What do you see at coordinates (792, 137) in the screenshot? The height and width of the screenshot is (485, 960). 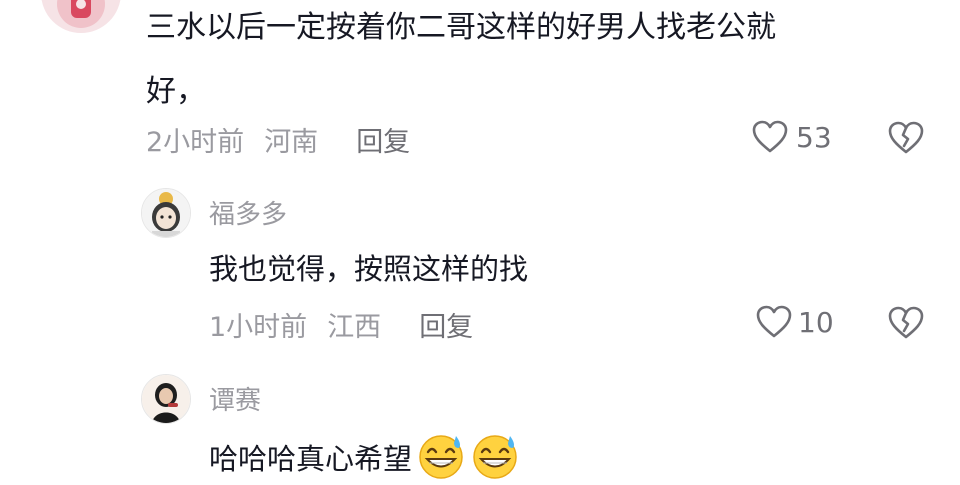 I see `comment-like-button: 53` at bounding box center [792, 137].